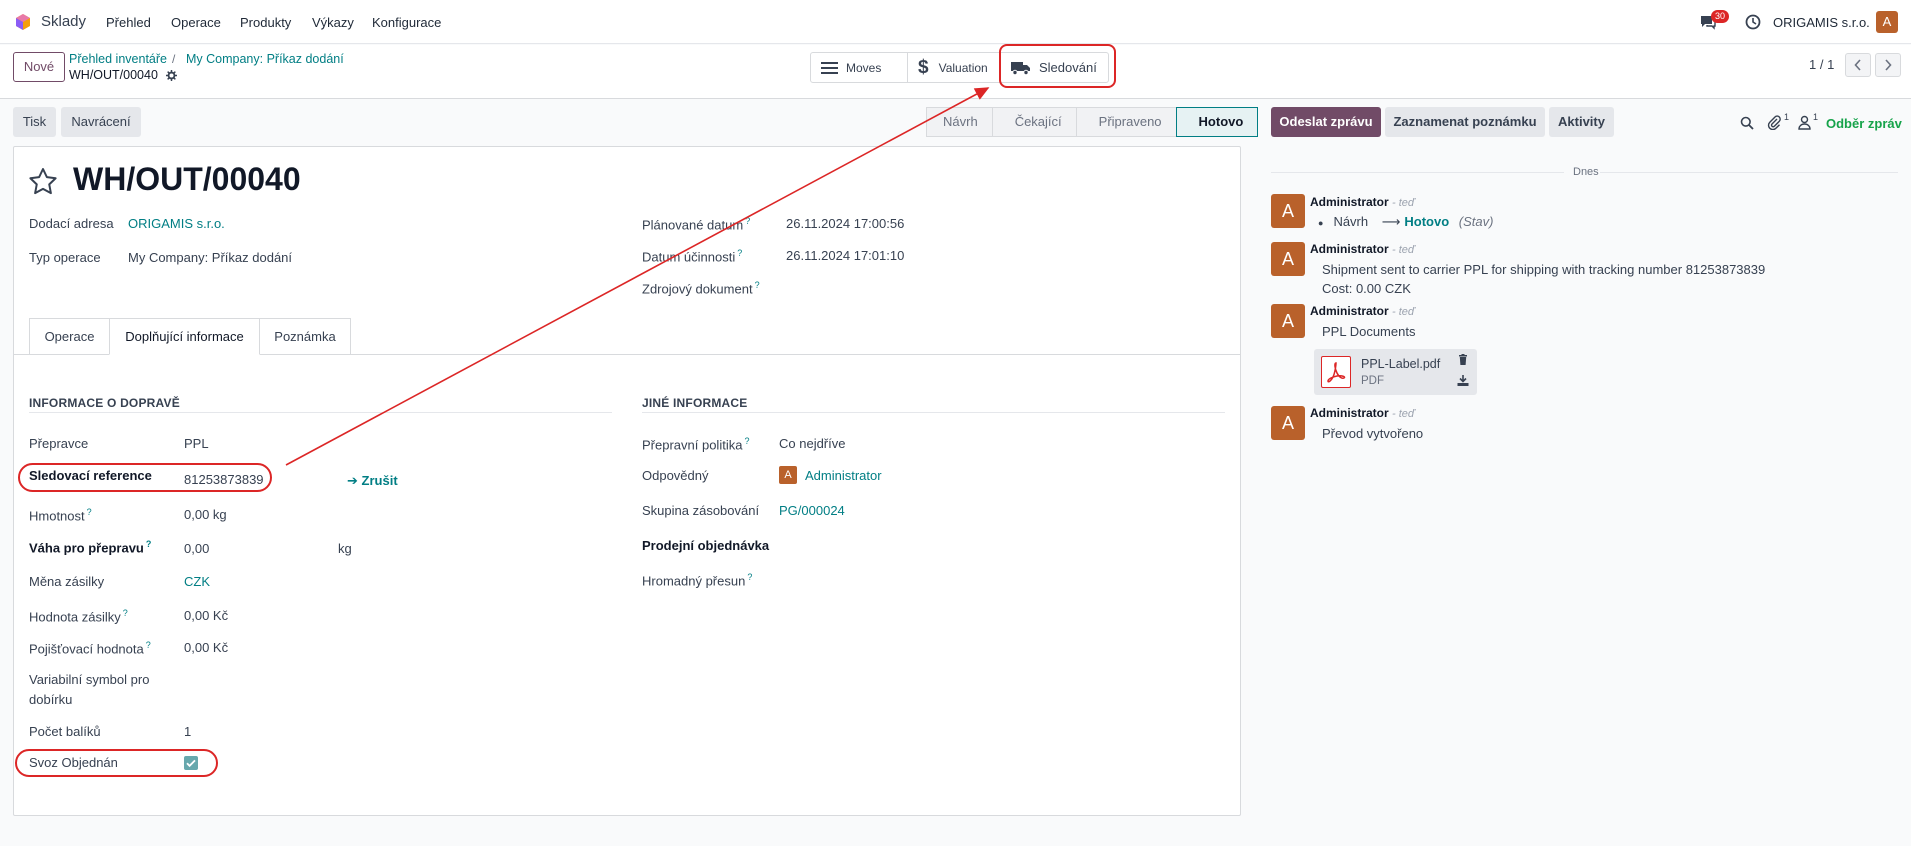  Describe the element at coordinates (210, 257) in the screenshot. I see `operation-type-value: My Company: Příkaz dodání` at that location.